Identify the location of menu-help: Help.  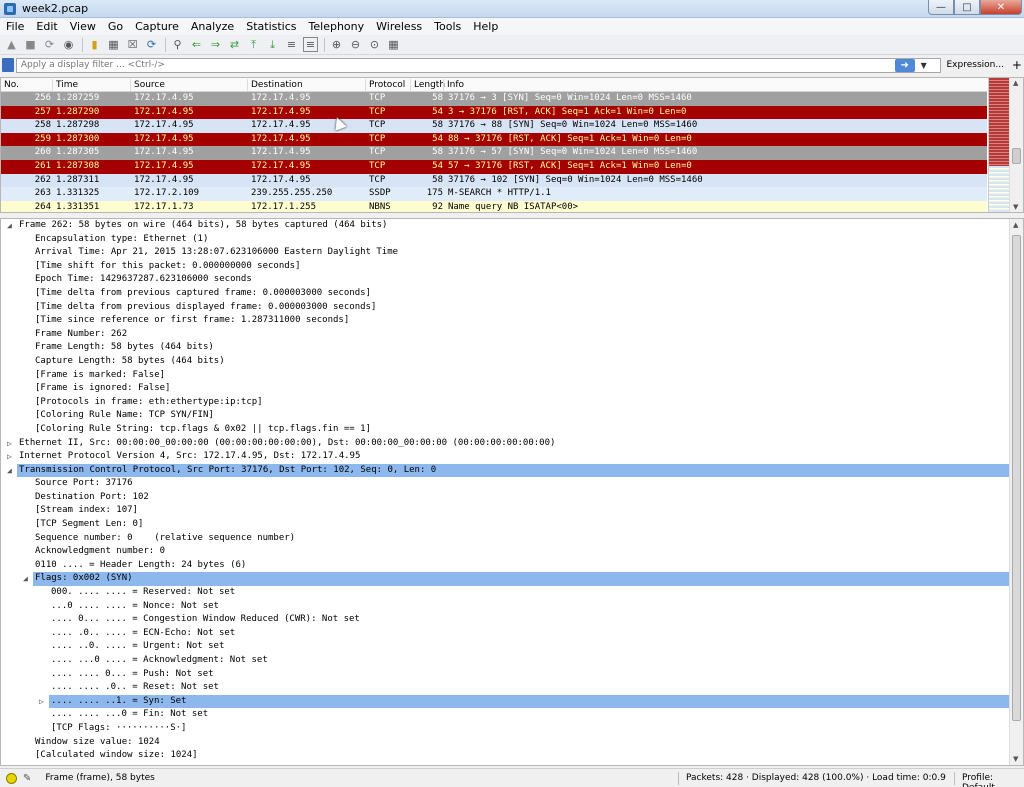
(485, 26).